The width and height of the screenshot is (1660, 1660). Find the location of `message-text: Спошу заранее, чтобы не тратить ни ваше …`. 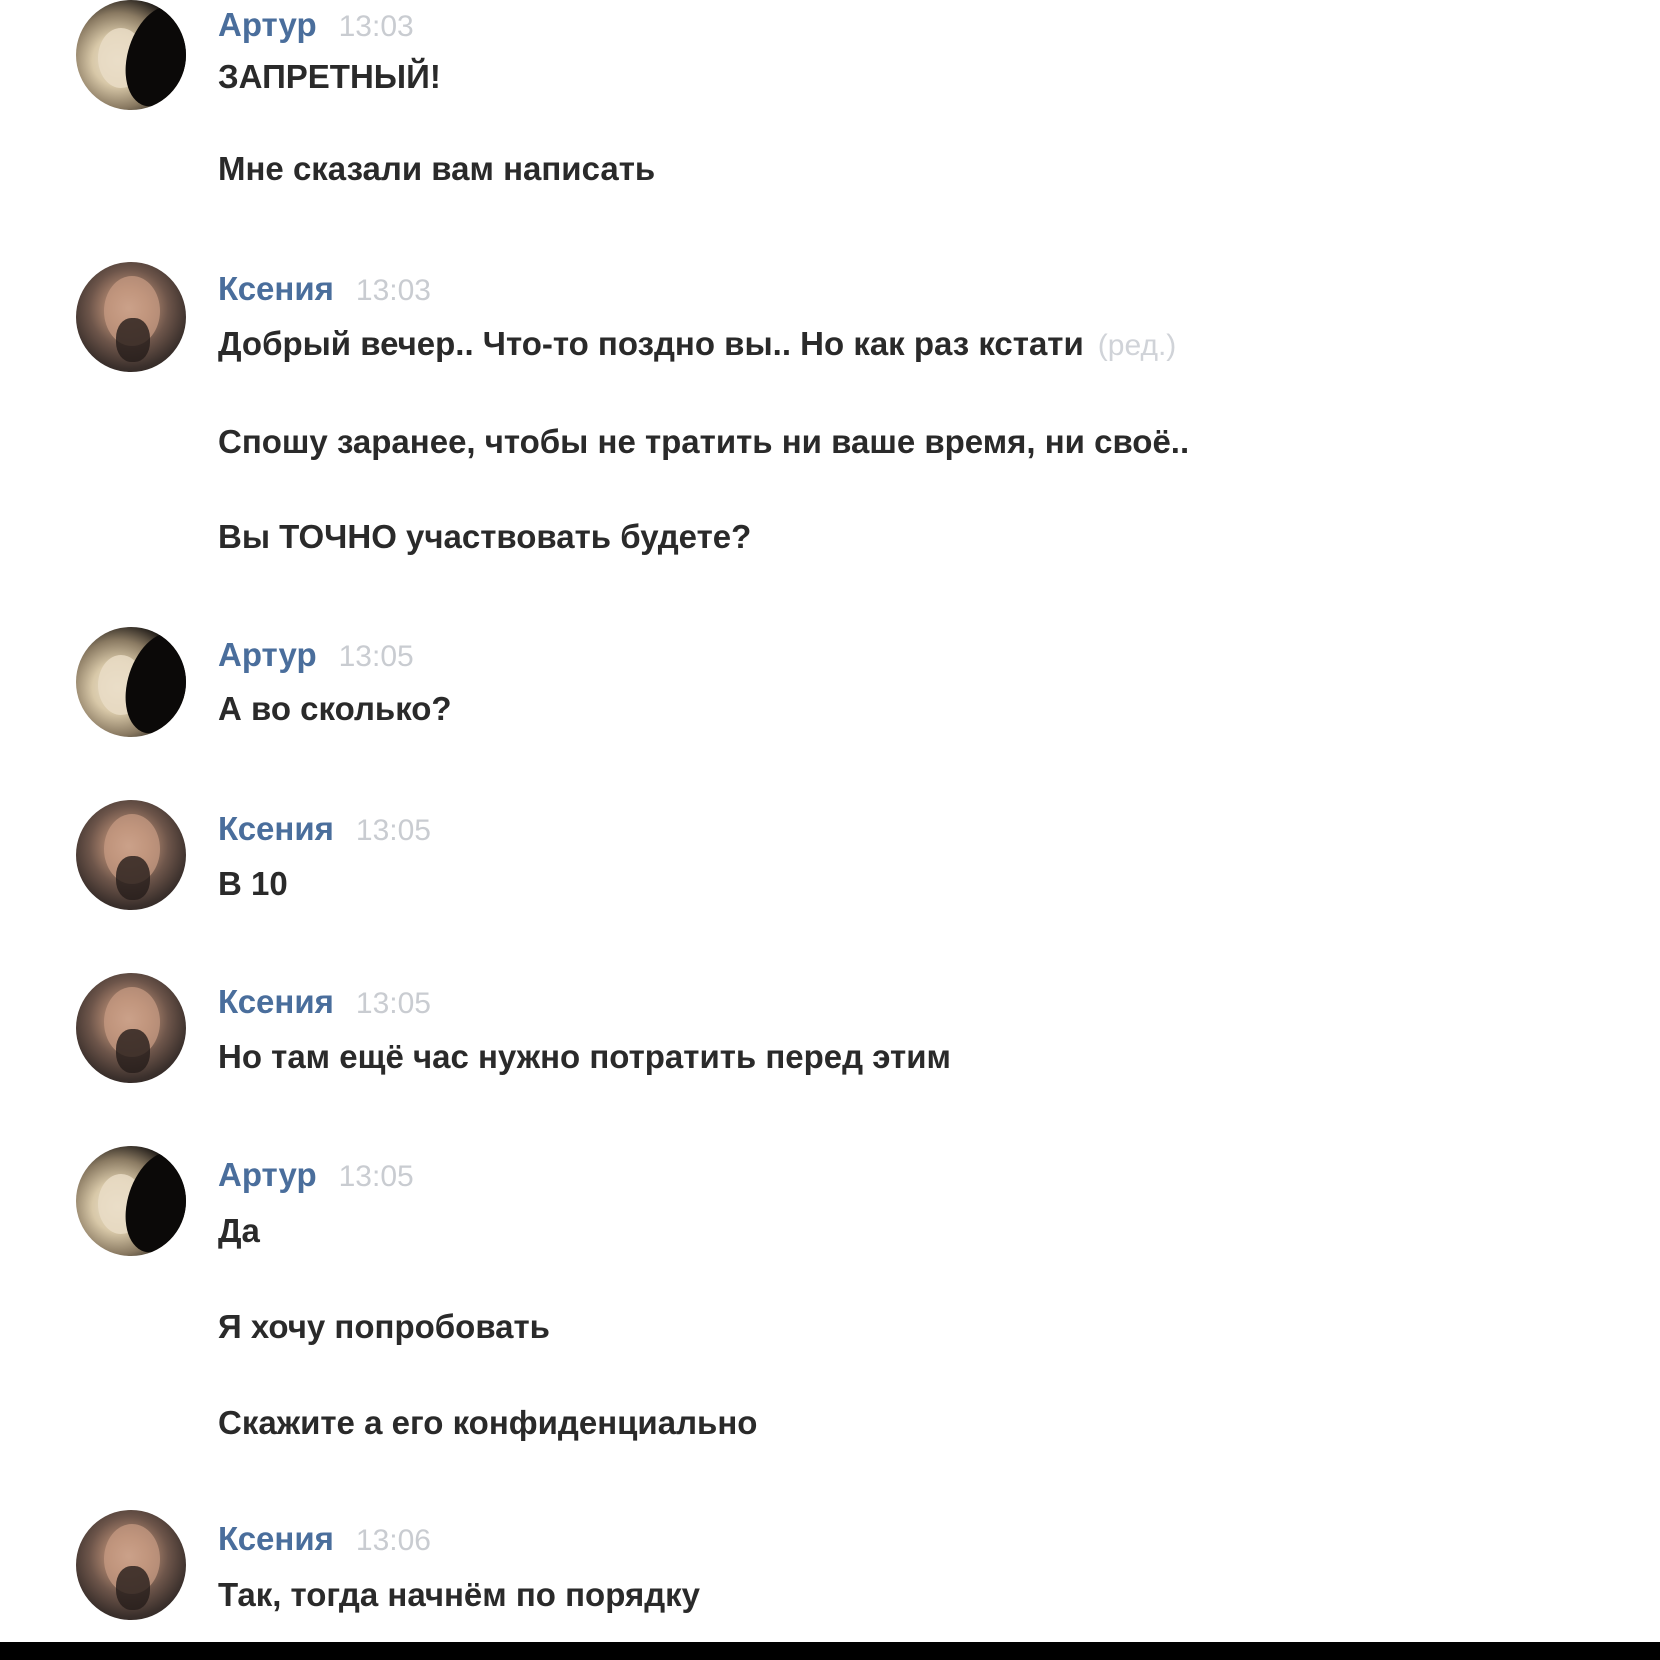

message-text: Спошу заранее, чтобы не тратить ни ваше … is located at coordinates (704, 441).